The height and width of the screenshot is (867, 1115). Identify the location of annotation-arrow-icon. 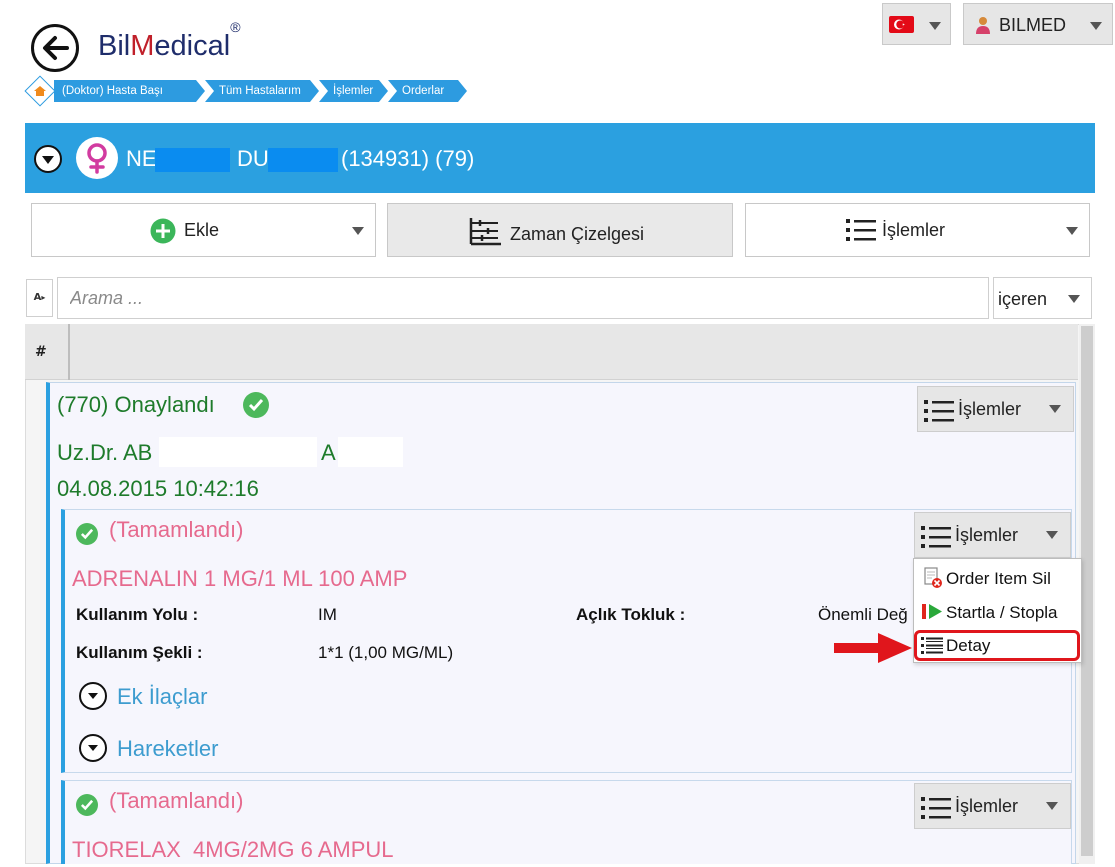
(873, 648).